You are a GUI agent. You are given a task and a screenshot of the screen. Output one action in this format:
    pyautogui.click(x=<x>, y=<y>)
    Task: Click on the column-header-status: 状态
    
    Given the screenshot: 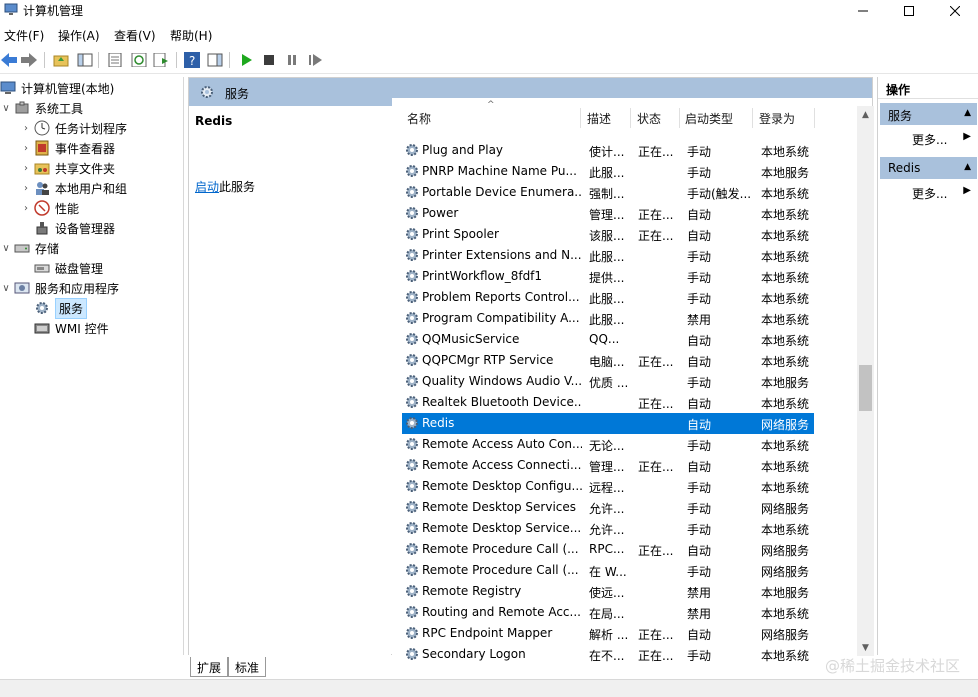 What is the action you would take?
    pyautogui.click(x=649, y=118)
    